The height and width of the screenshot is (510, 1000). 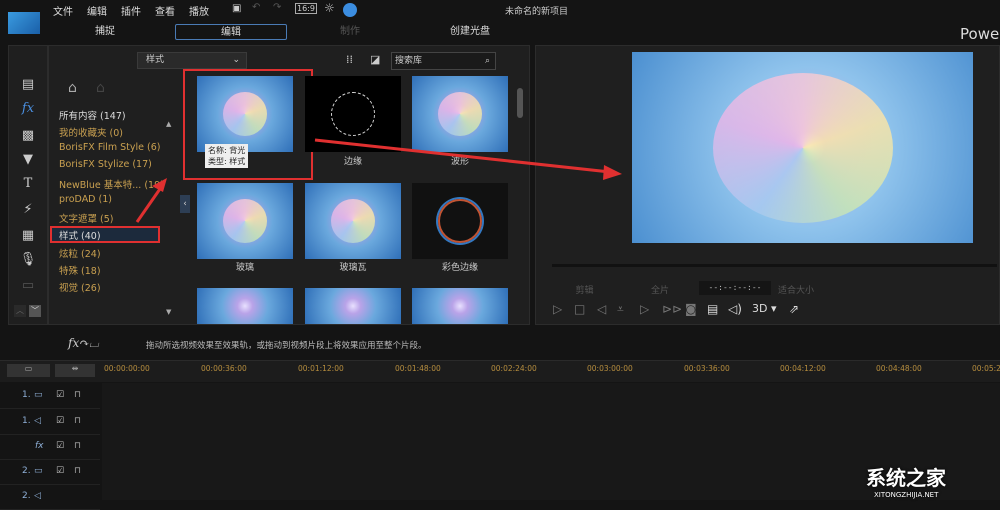 I want to click on watermark-logo: 系统之家 XITONGZHIJIA.NET, so click(x=886, y=480).